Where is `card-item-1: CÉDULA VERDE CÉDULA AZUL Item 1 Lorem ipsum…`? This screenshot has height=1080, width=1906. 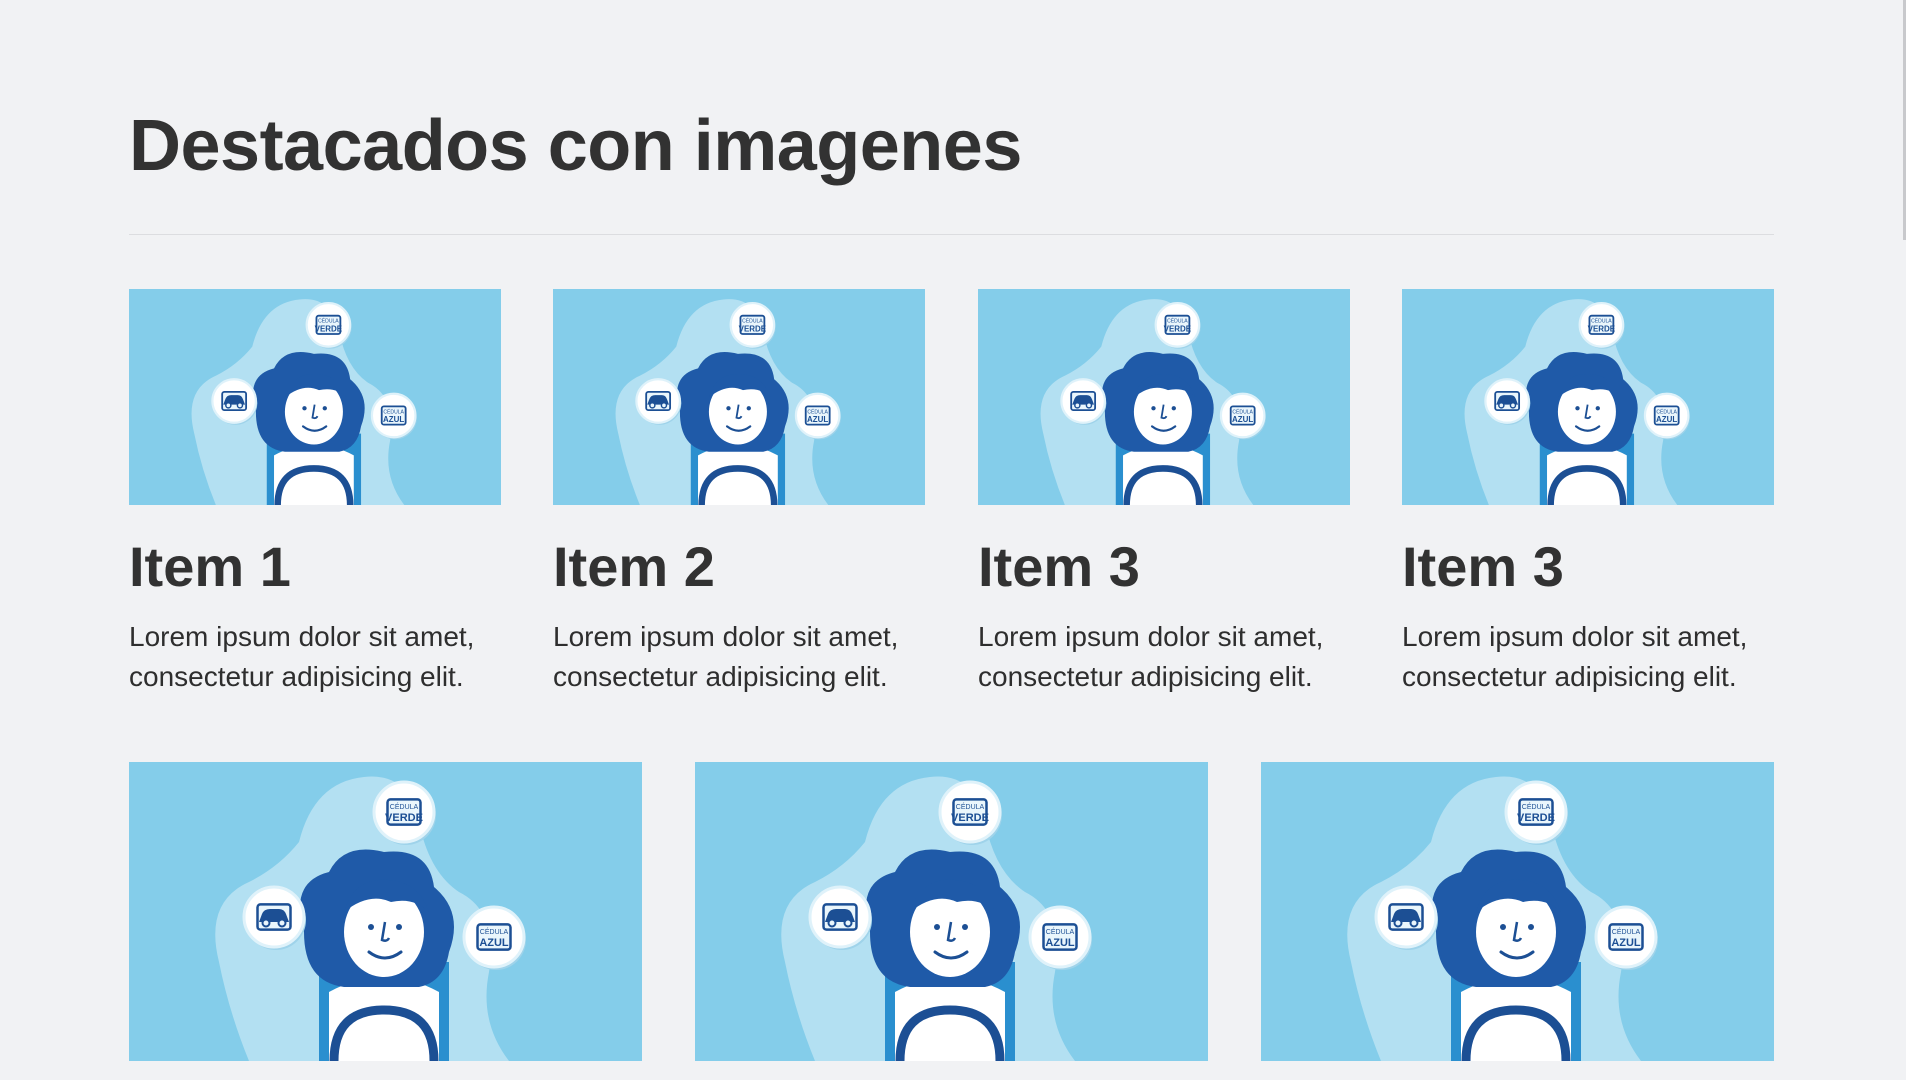
card-item-1: CÉDULA VERDE CÉDULA AZUL Item 1 Lorem ipsum… is located at coordinates (315, 493).